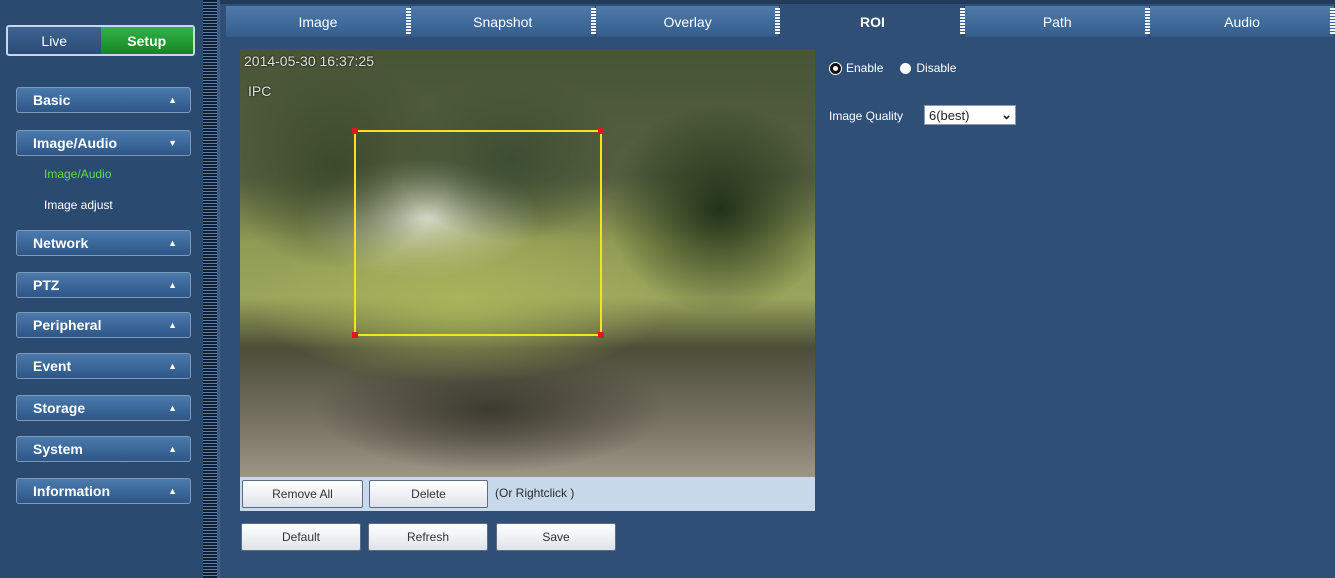 This screenshot has width=1335, height=578. I want to click on setup-button: Setup, so click(146, 40).